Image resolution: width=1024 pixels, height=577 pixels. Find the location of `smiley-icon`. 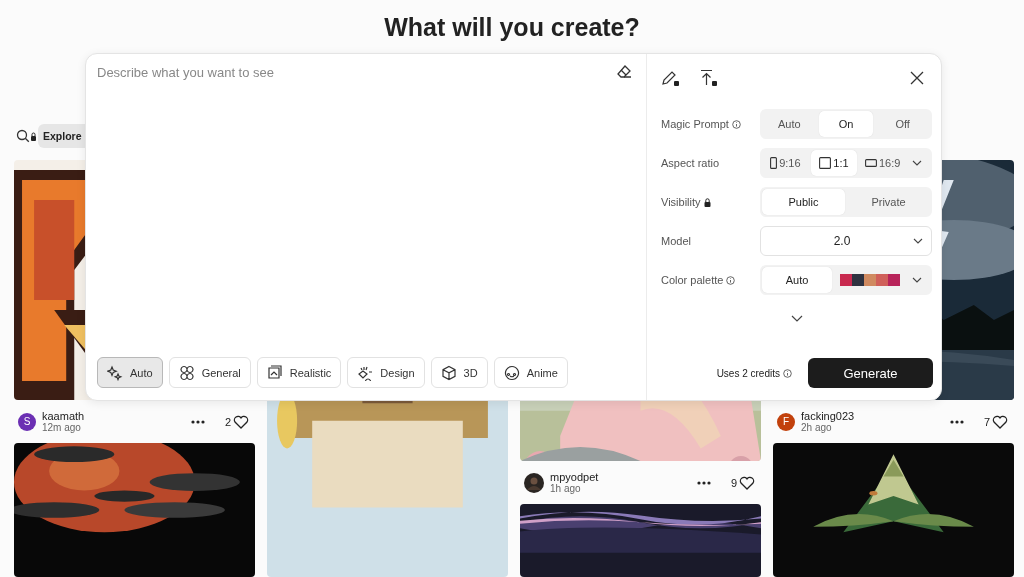

smiley-icon is located at coordinates (511, 372).